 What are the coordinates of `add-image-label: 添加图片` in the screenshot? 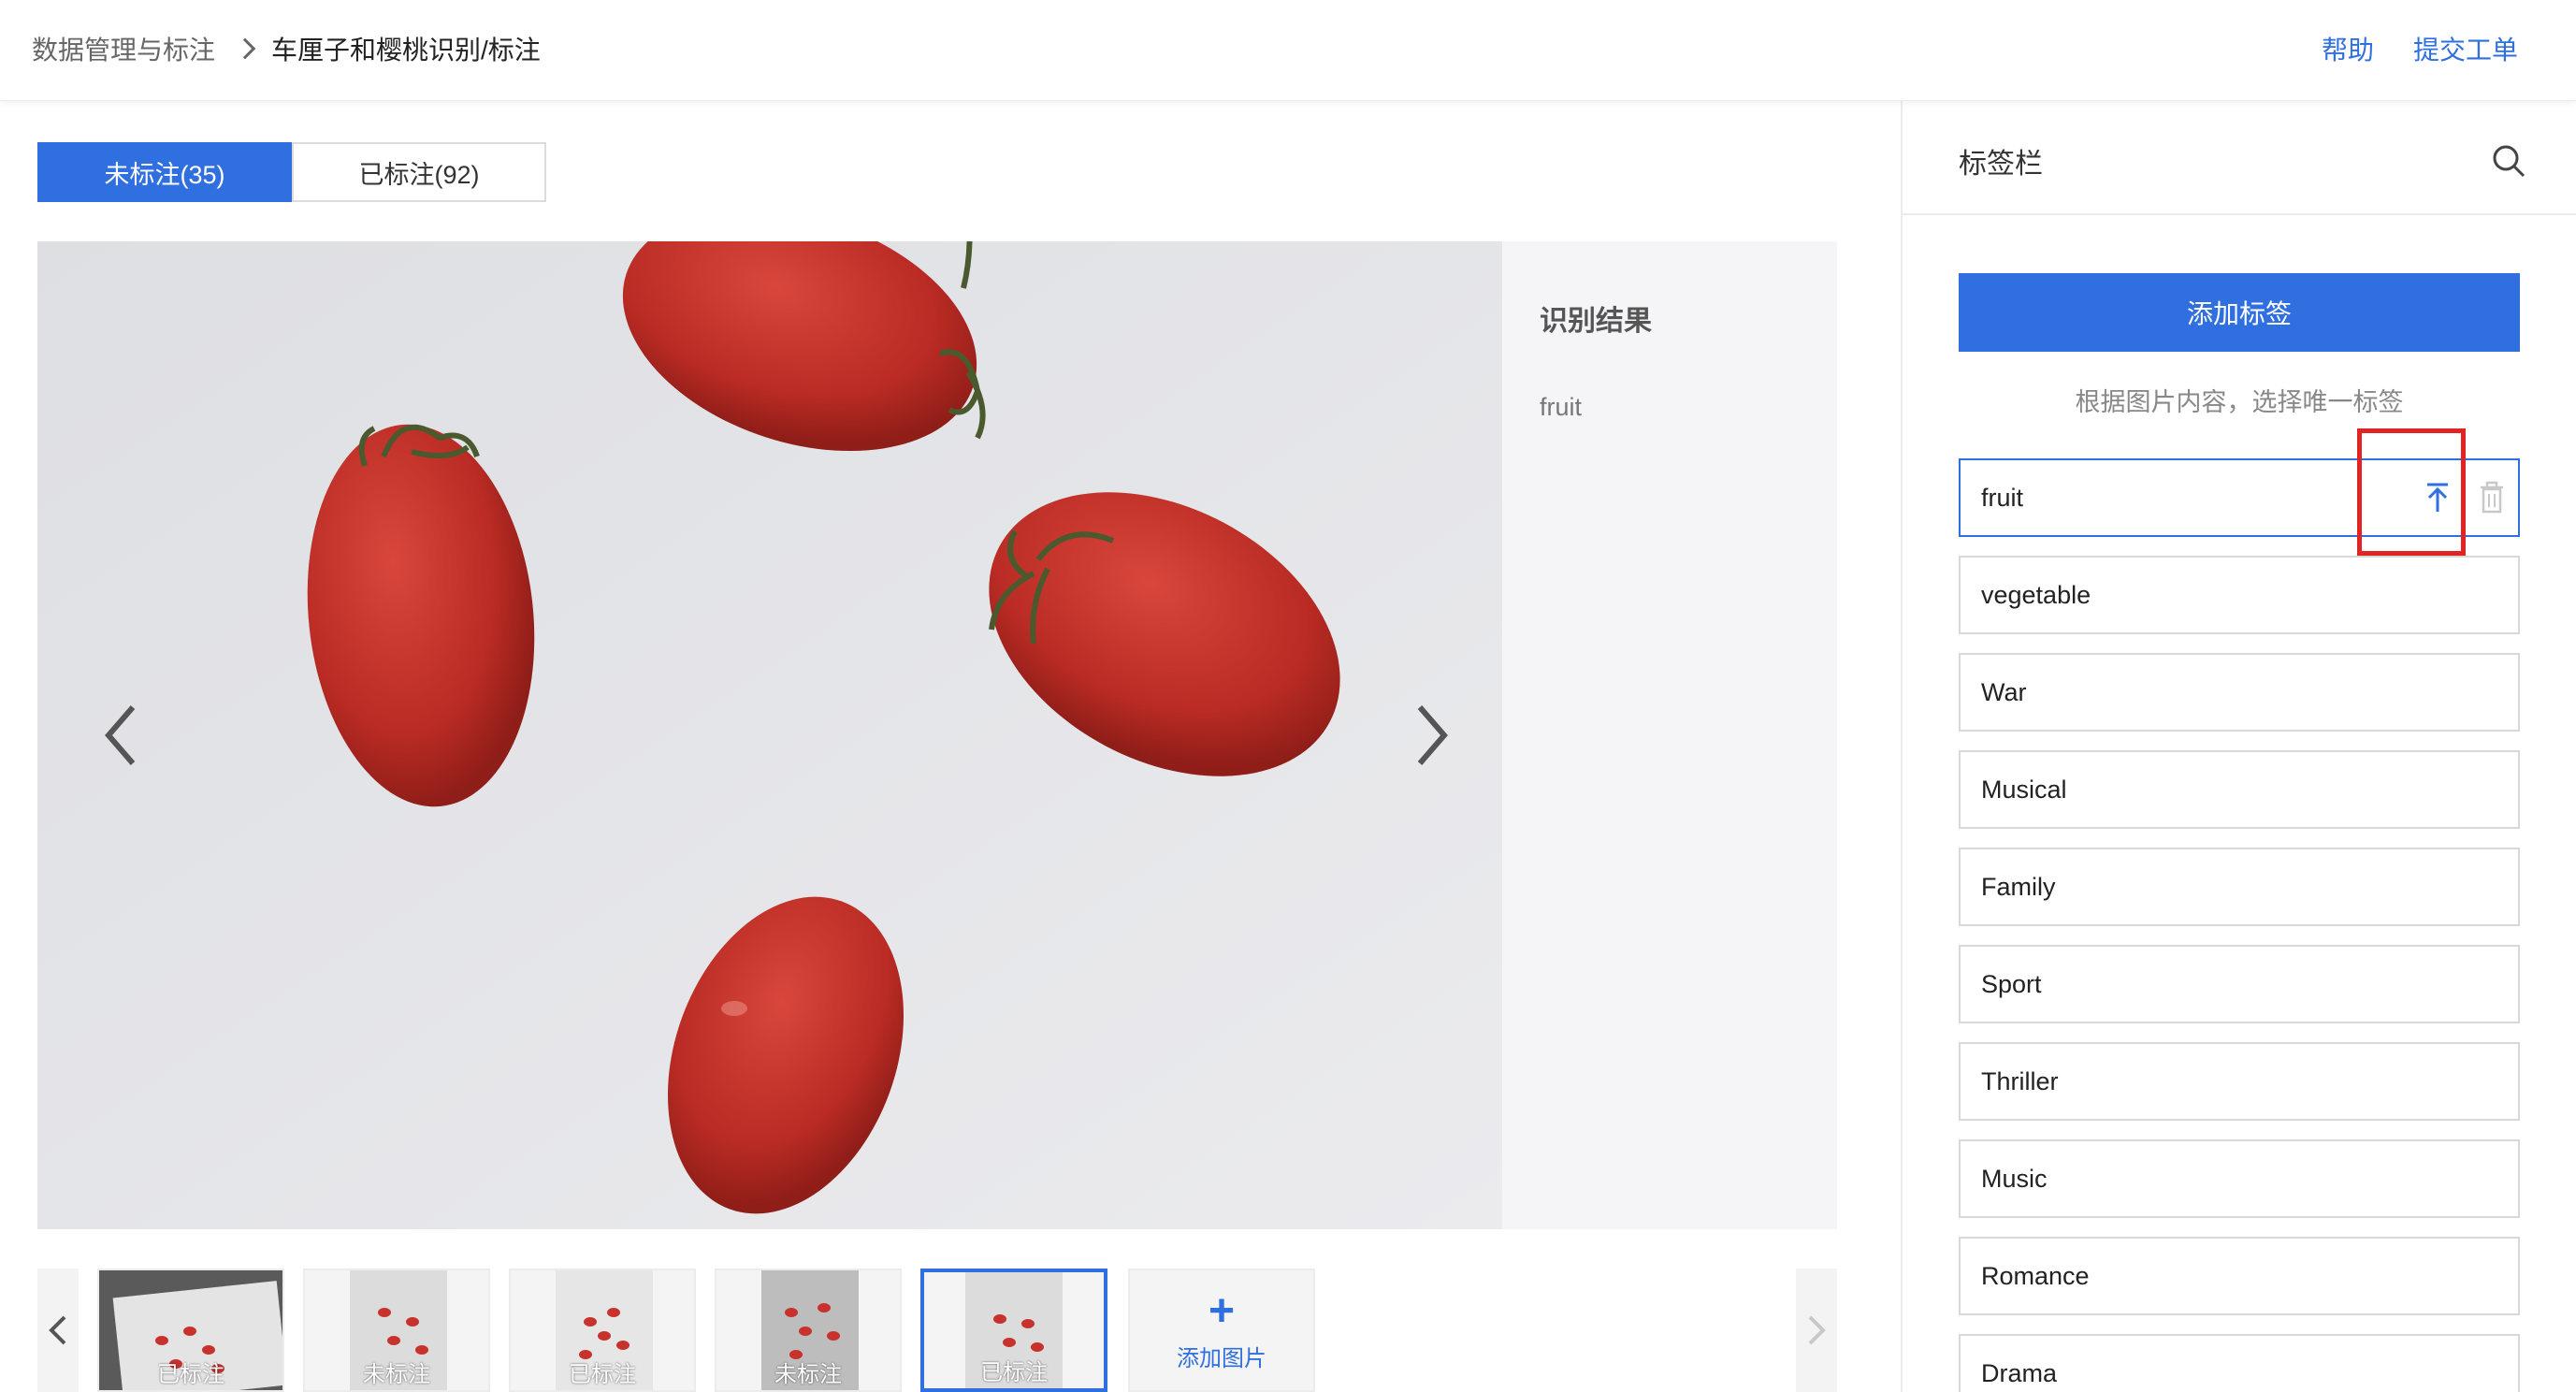 It's located at (1221, 1358).